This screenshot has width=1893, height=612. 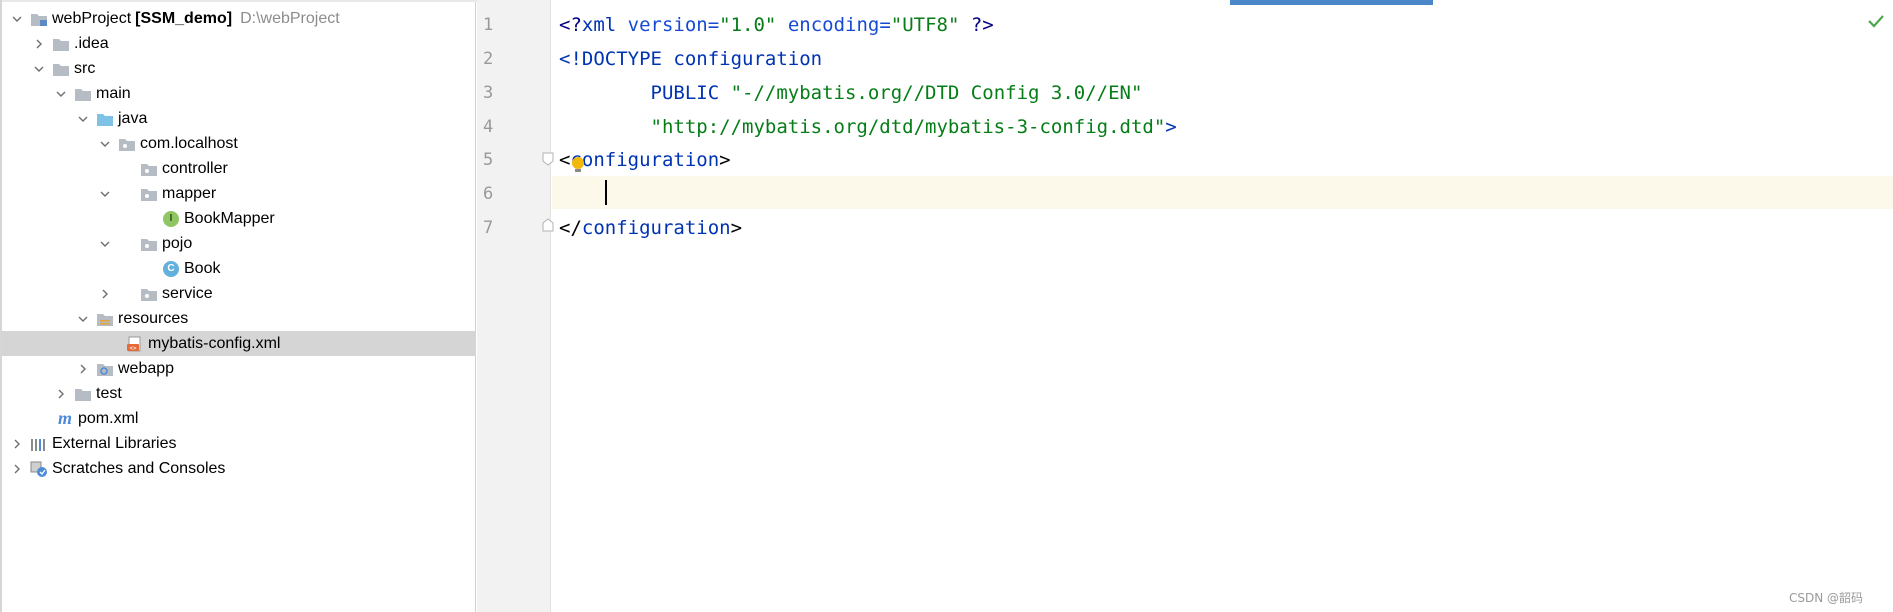 What do you see at coordinates (105, 119) in the screenshot?
I see `source-folder-icon` at bounding box center [105, 119].